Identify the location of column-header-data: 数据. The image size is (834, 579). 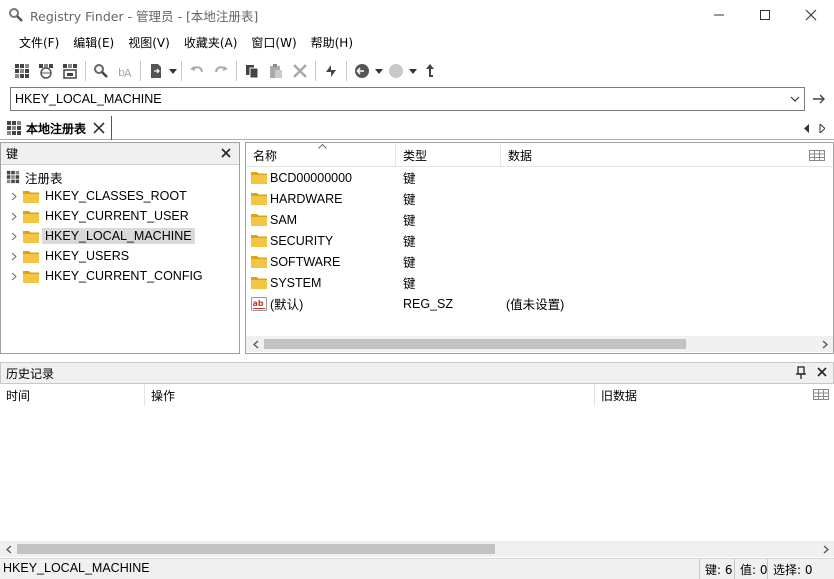
(667, 155).